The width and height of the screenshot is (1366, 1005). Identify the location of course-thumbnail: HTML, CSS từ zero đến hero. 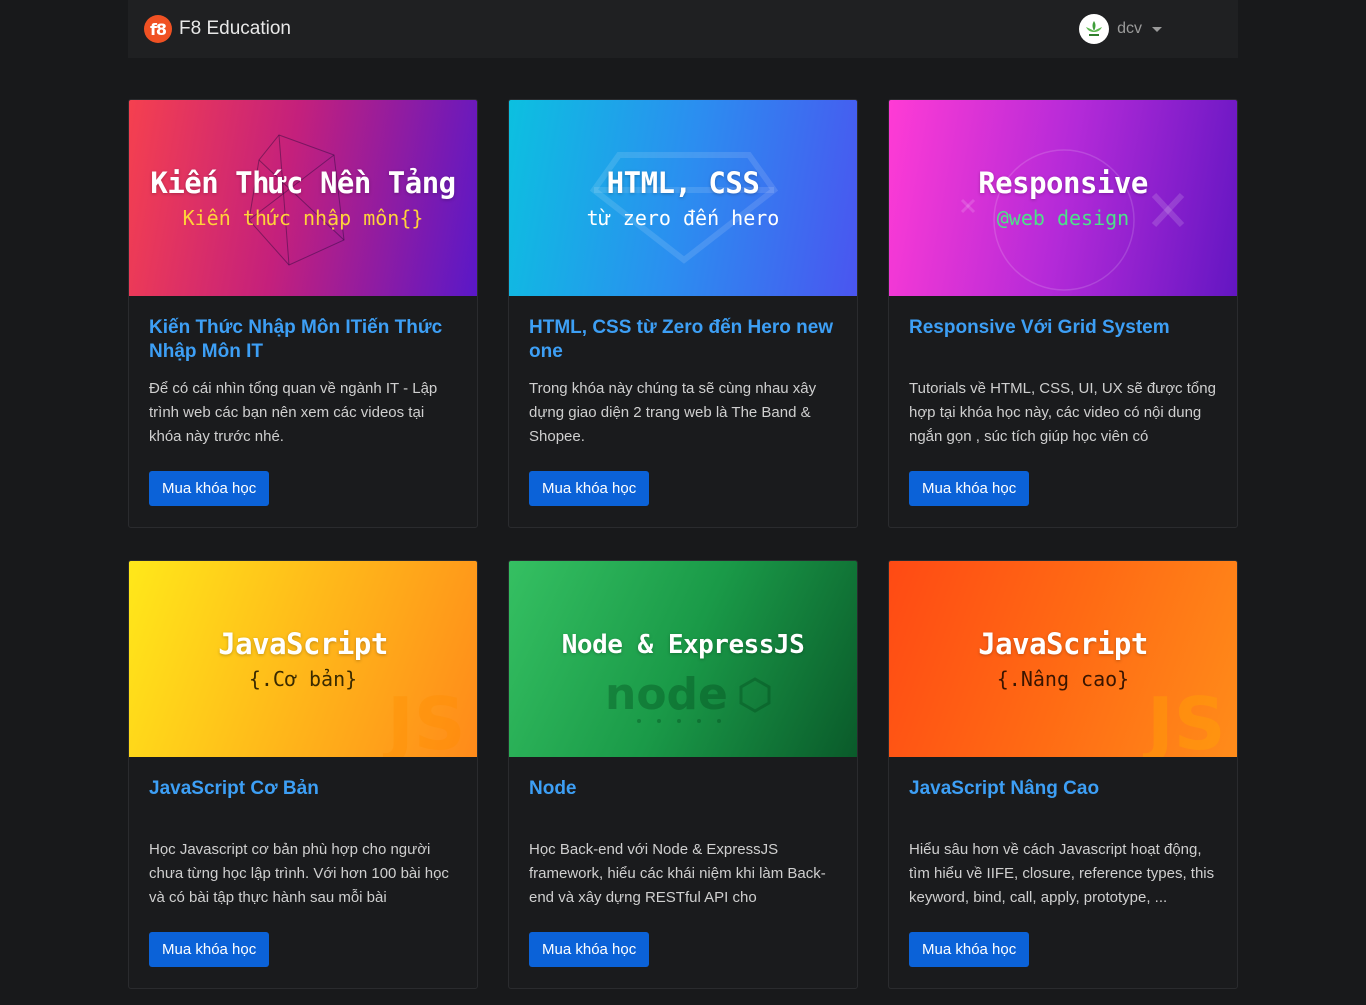
(683, 198).